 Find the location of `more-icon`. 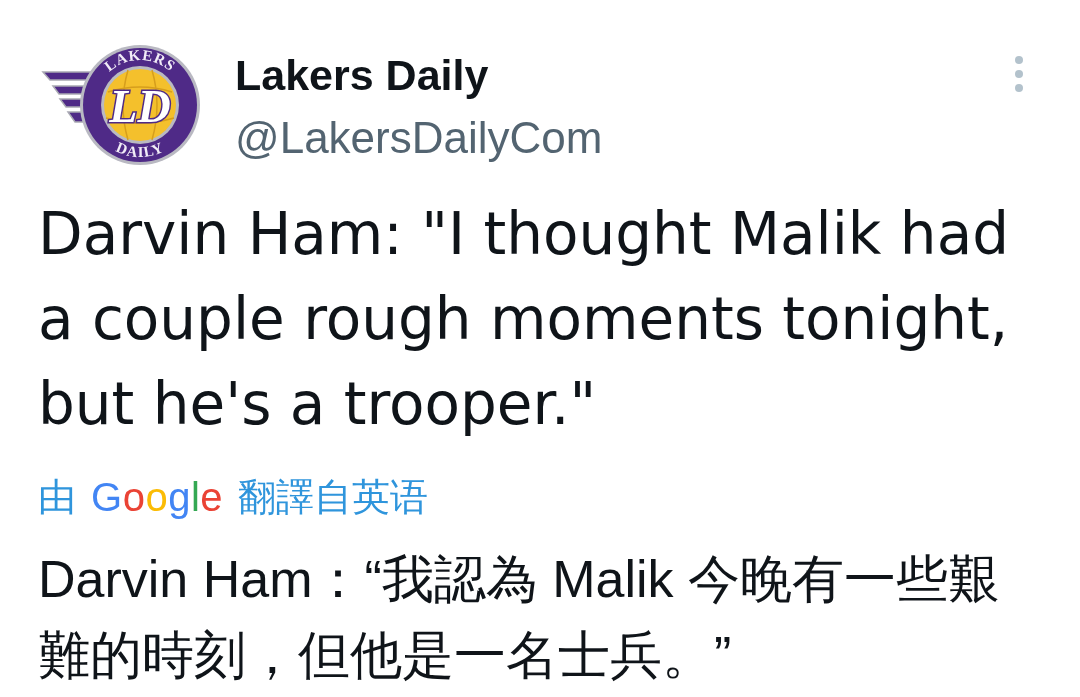

more-icon is located at coordinates (1019, 74).